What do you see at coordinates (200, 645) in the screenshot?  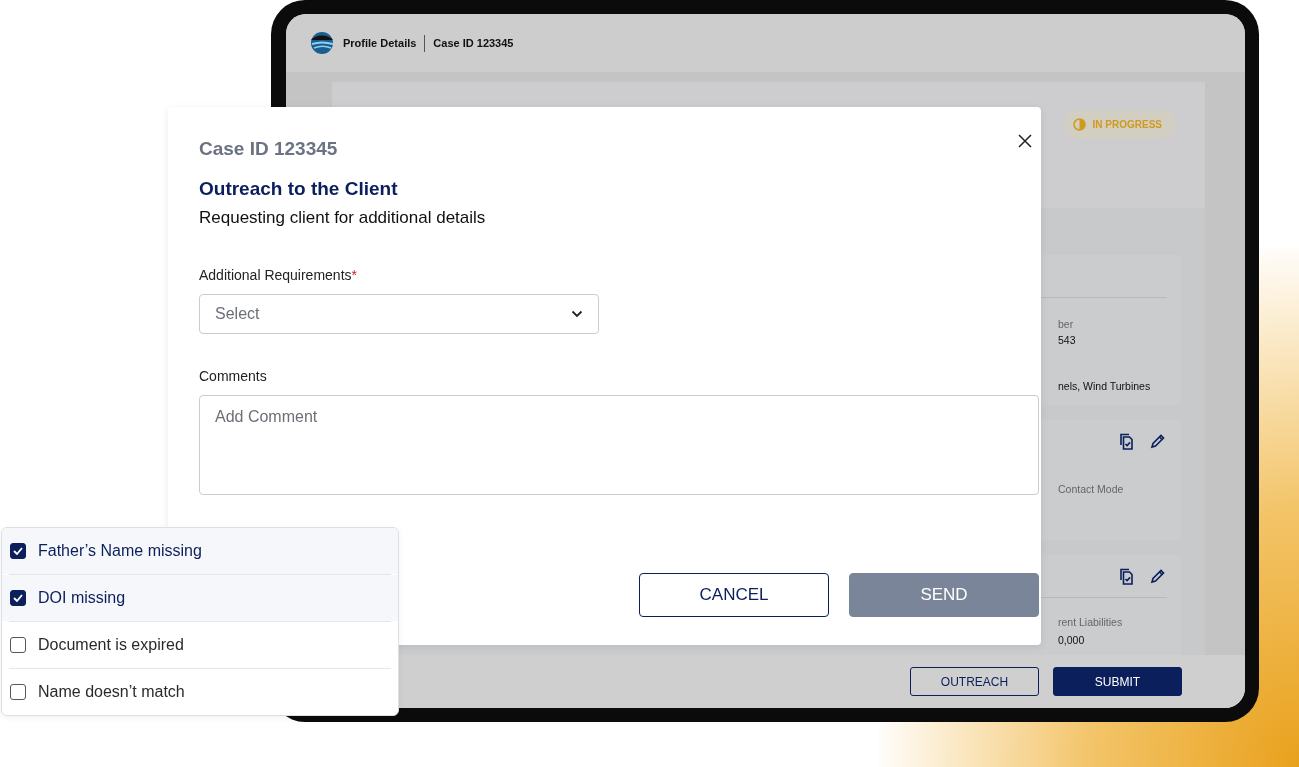 I see `option-item: Document is expired` at bounding box center [200, 645].